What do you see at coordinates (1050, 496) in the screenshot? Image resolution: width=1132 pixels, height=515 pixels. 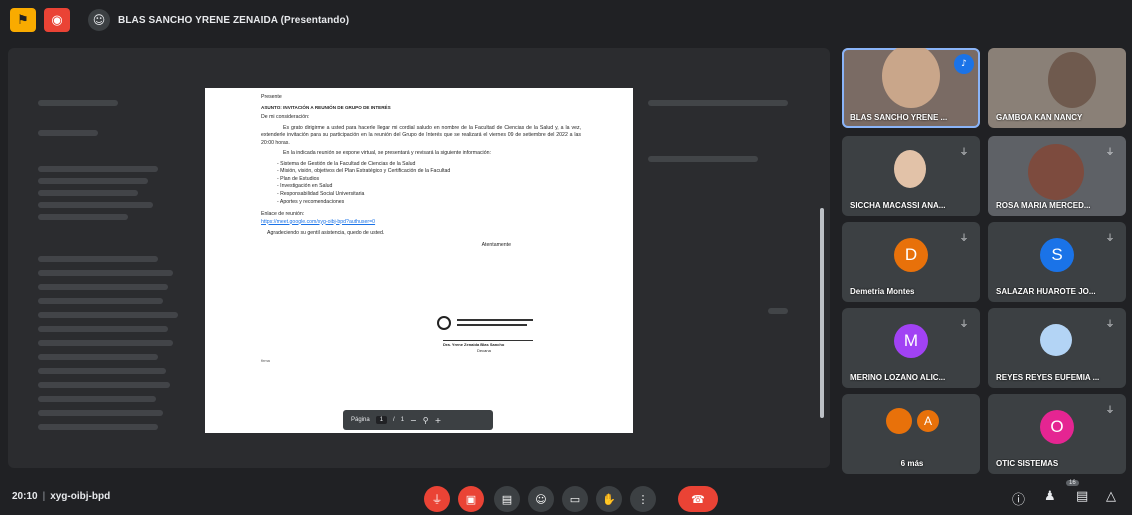 I see `people-icon: ♟` at bounding box center [1050, 496].